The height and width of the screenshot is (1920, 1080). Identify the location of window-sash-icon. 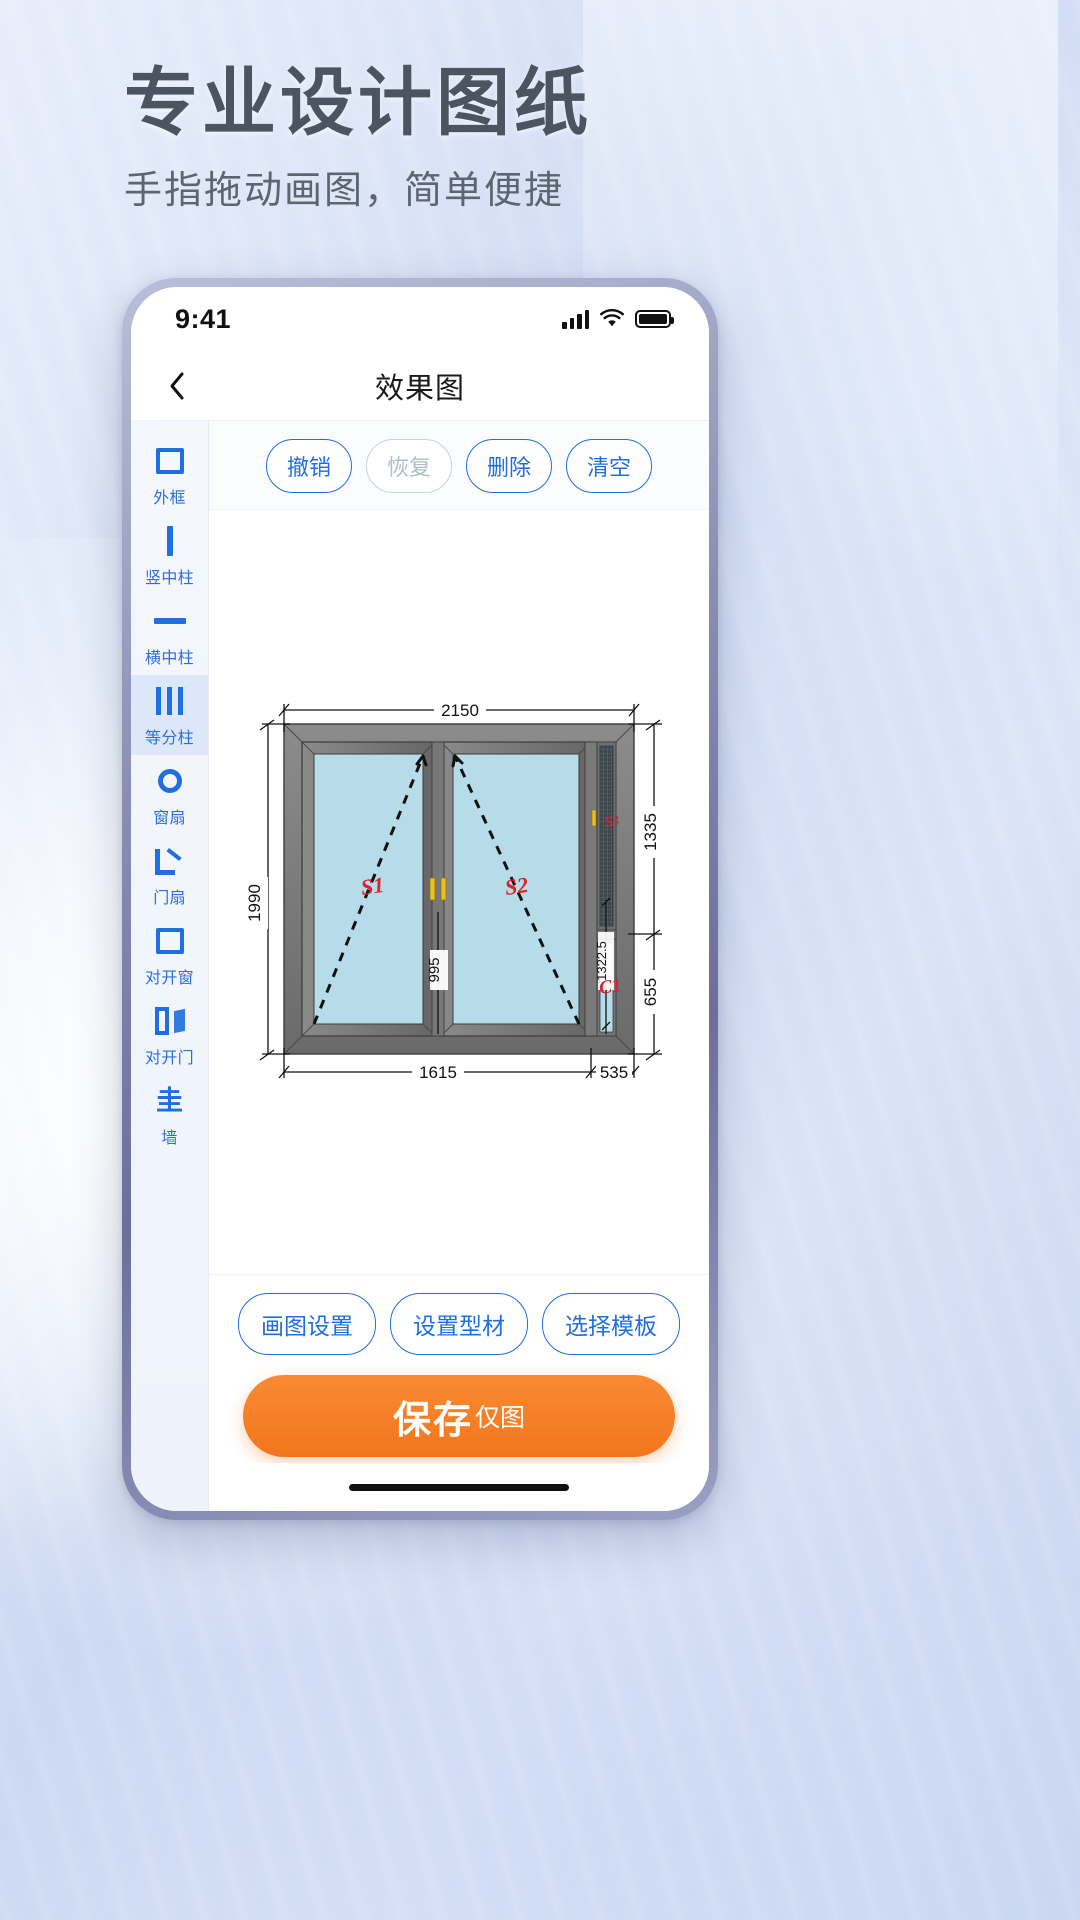
(170, 781).